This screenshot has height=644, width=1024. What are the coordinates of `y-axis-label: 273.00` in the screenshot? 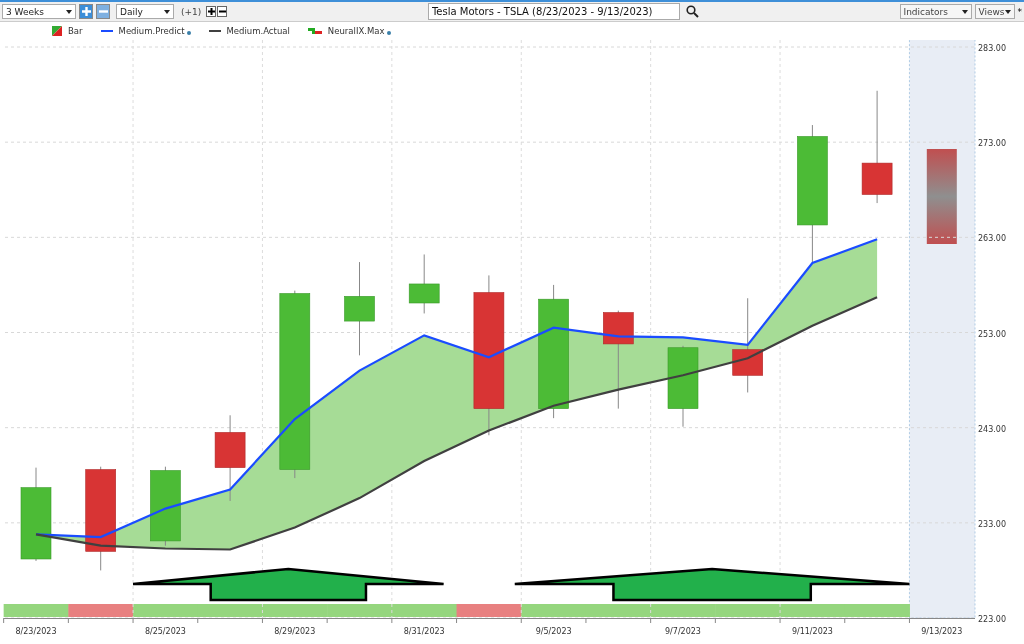 It's located at (992, 144).